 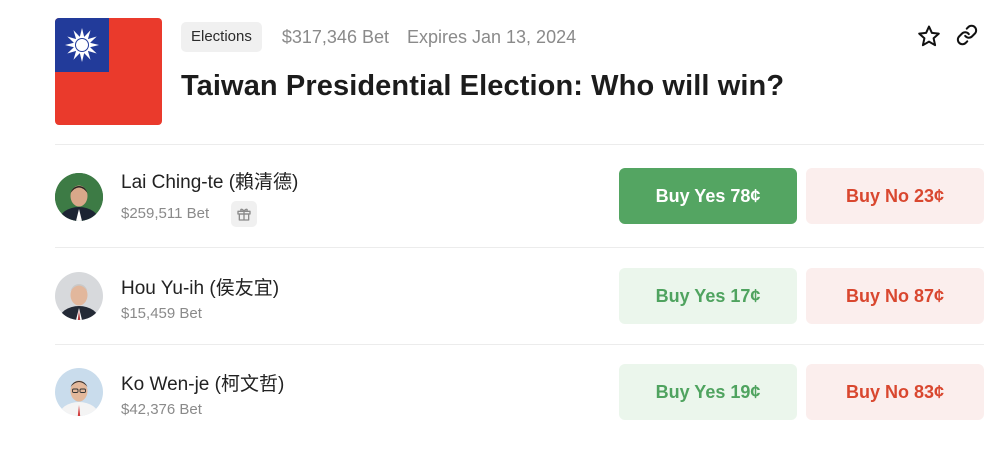 What do you see at coordinates (968, 36) in the screenshot?
I see `link-icon` at bounding box center [968, 36].